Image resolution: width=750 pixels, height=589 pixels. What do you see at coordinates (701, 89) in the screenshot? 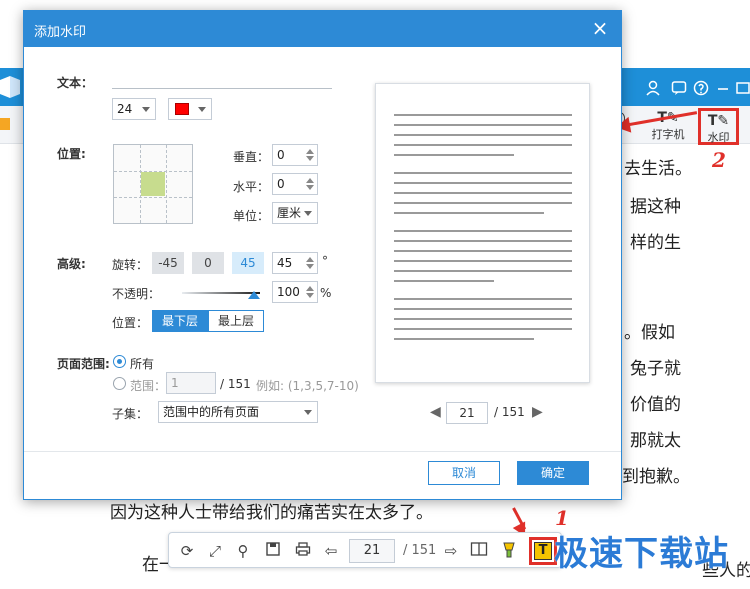
I see `help-icon` at bounding box center [701, 89].